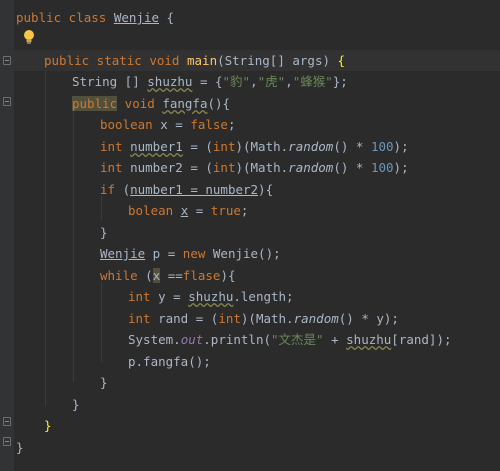  What do you see at coordinates (123, 275) in the screenshot?
I see `code-token: while` at bounding box center [123, 275].